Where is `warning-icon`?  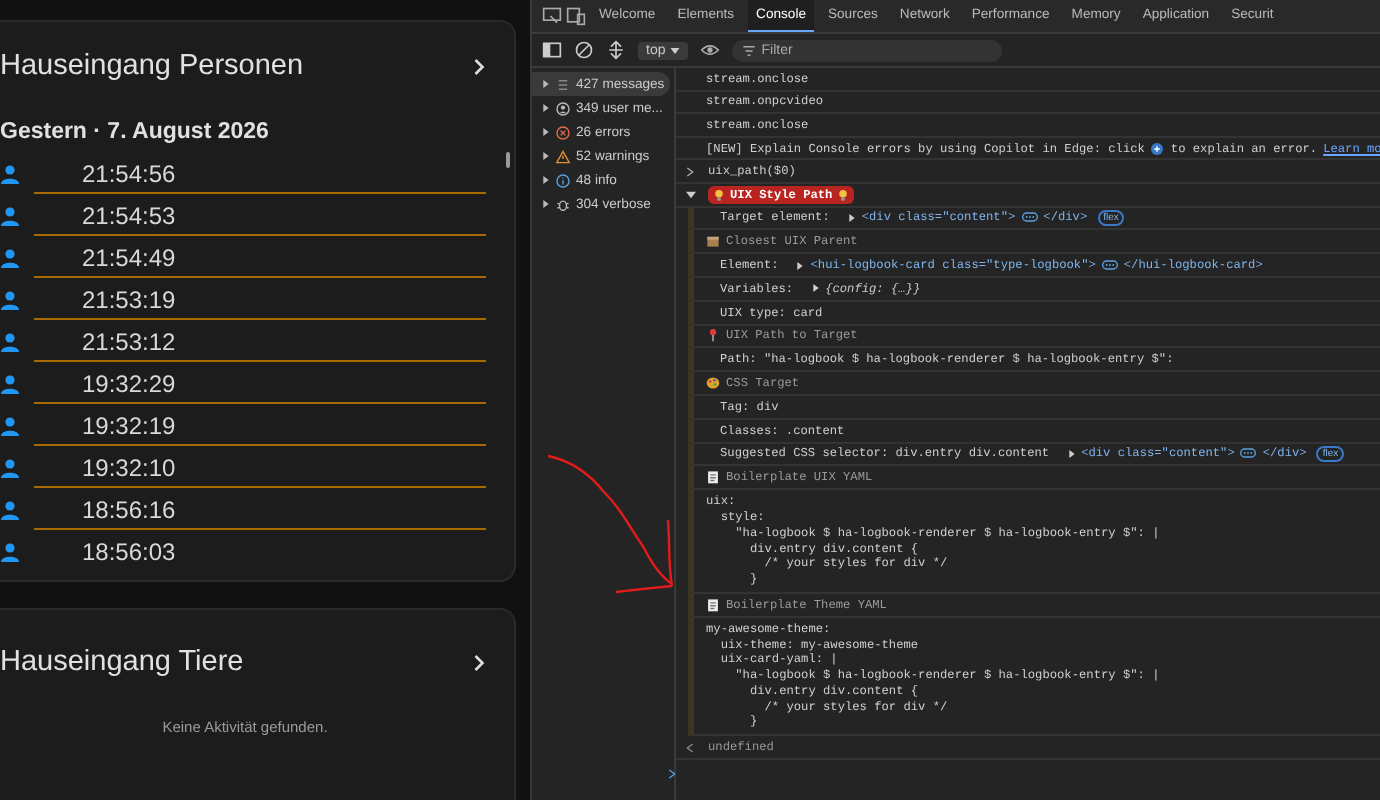 warning-icon is located at coordinates (563, 156).